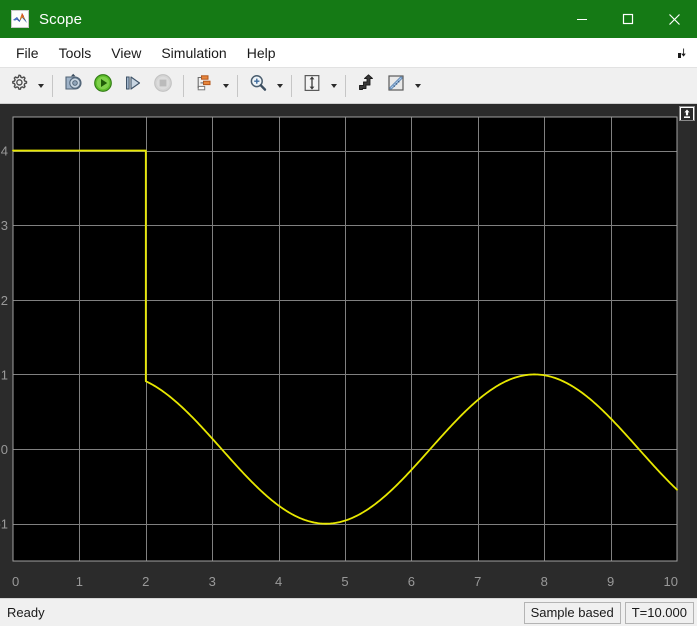 This screenshot has width=697, height=626. I want to click on configuration-properties-button, so click(19, 86).